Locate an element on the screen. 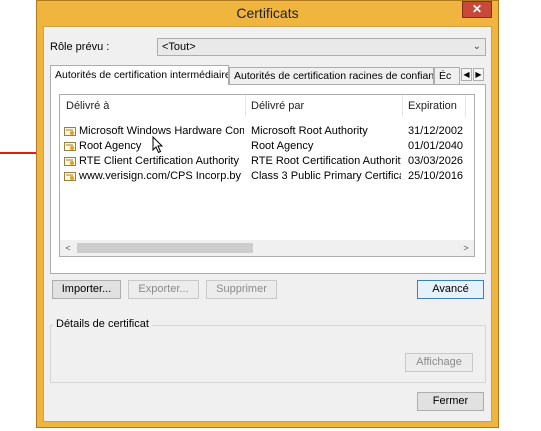 This screenshot has height=431, width=541. column-issued-by: Délivré par is located at coordinates (277, 106).